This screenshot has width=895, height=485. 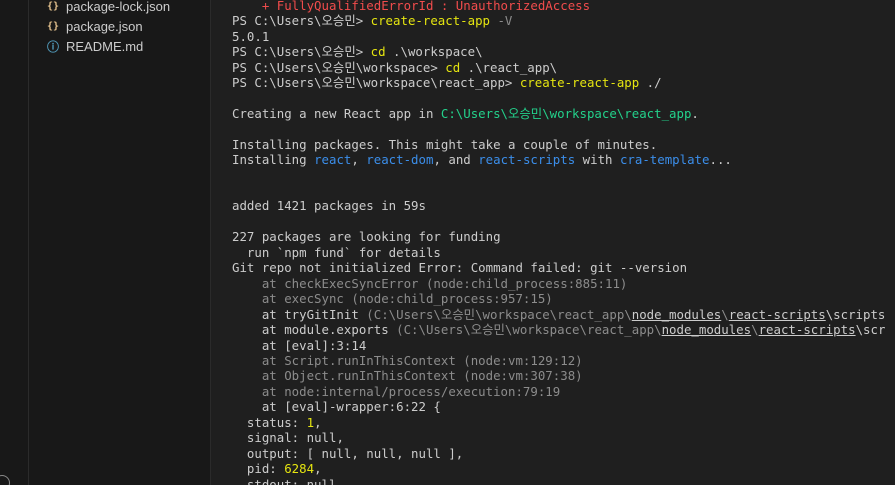 What do you see at coordinates (664, 159) in the screenshot?
I see `terminal-text: cra-template` at bounding box center [664, 159].